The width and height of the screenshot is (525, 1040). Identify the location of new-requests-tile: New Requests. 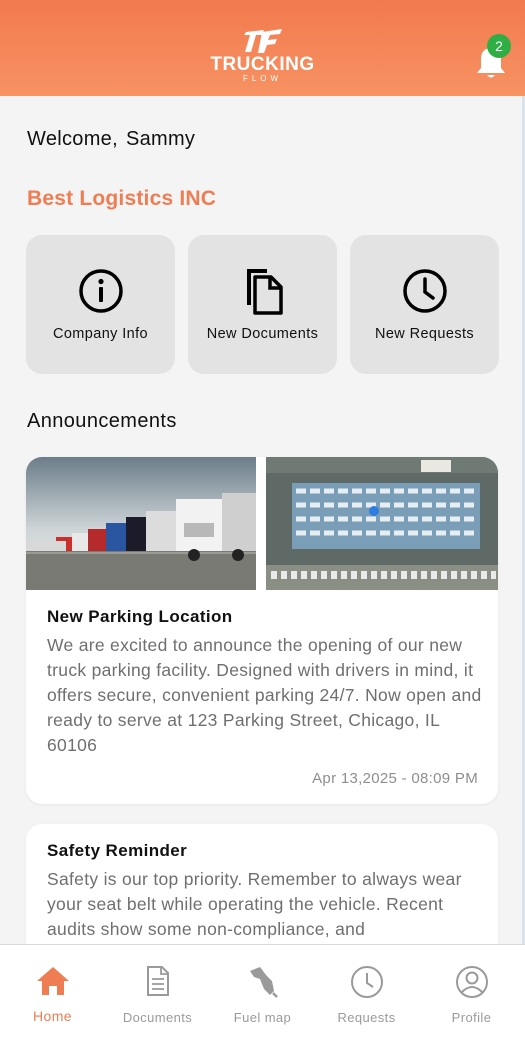
(424, 304).